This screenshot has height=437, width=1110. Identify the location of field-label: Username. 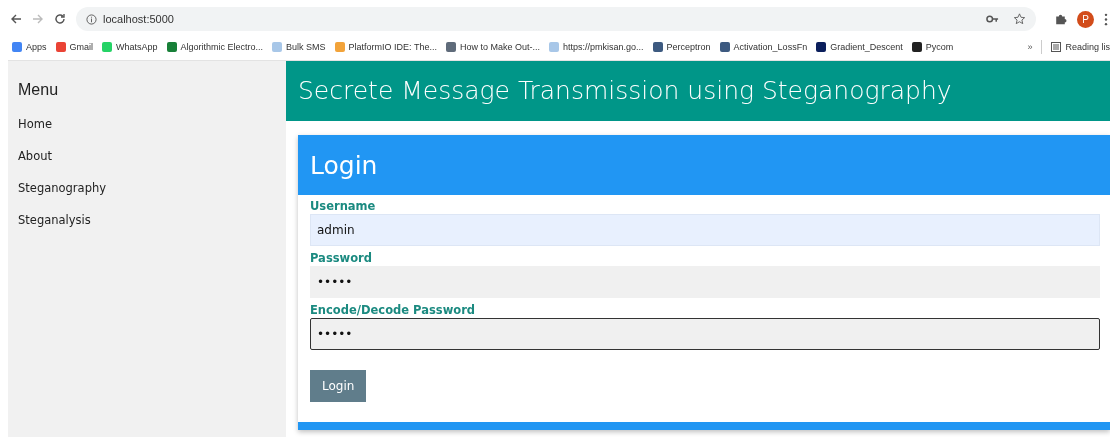
(343, 206).